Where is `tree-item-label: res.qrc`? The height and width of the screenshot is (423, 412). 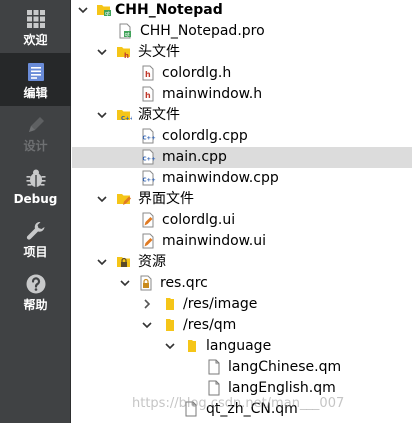 tree-item-label: res.qrc is located at coordinates (184, 283).